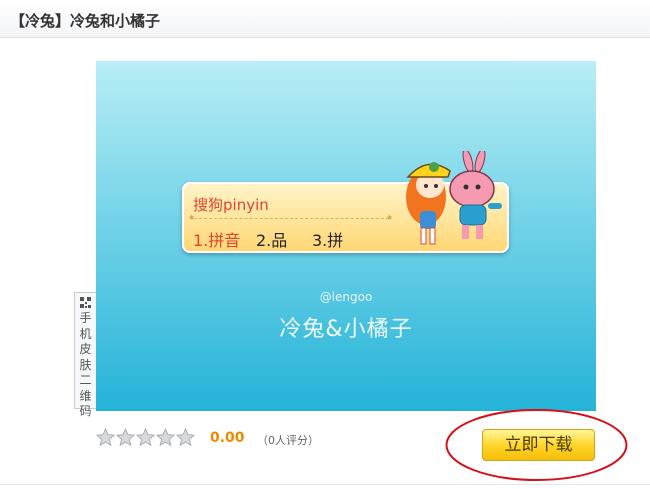 The image size is (650, 489). Describe the element at coordinates (272, 240) in the screenshot. I see `ime-candidate-2: 2.品` at that location.